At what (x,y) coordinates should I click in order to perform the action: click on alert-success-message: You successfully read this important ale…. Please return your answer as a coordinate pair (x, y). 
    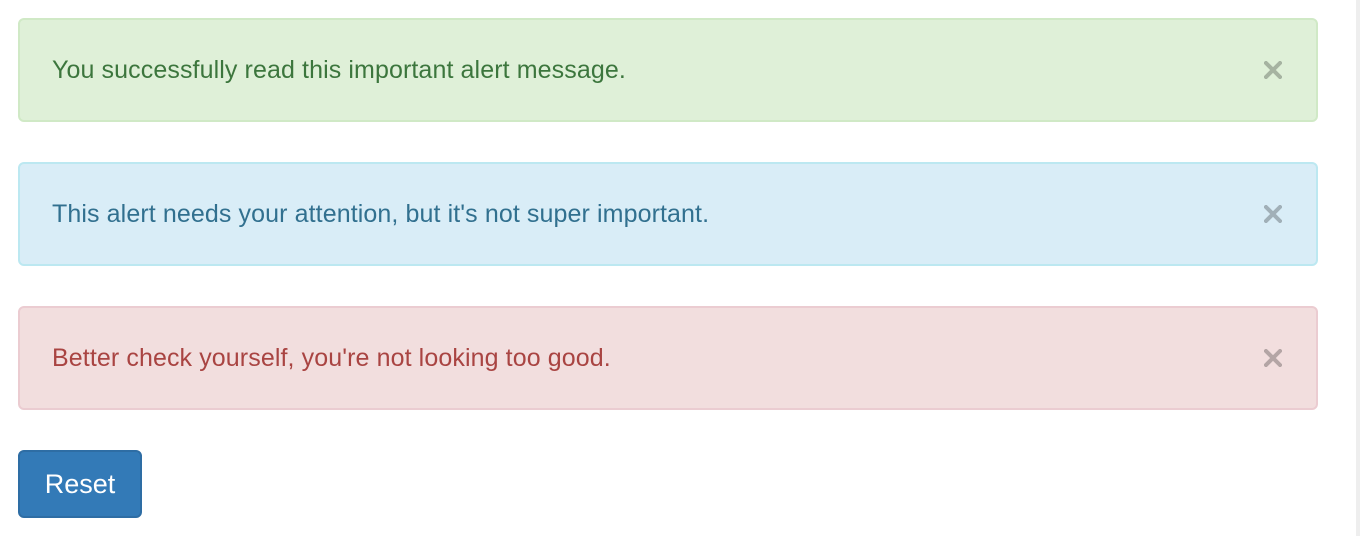
    Looking at the image, I should click on (339, 70).